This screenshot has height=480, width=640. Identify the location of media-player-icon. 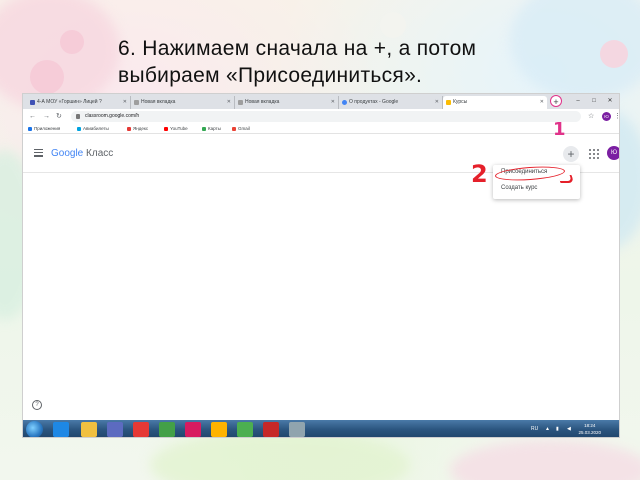
(115, 429).